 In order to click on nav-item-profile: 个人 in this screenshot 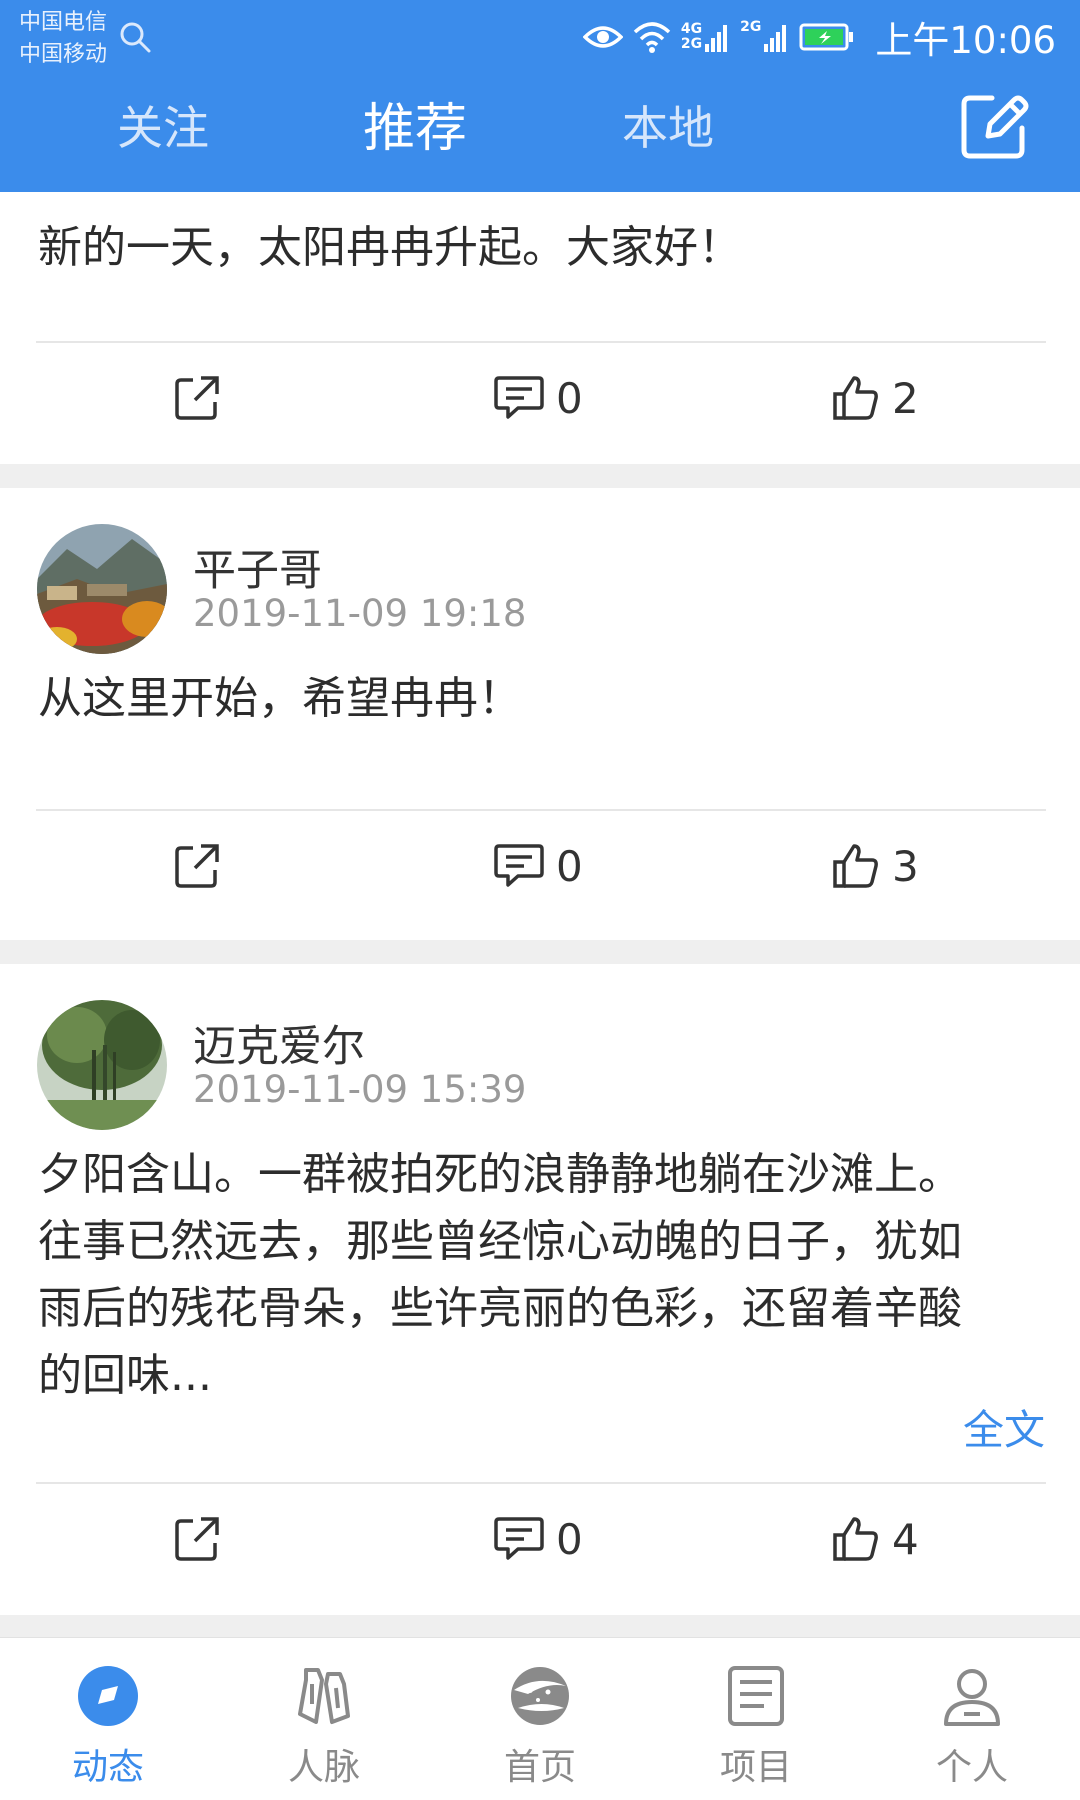, I will do `click(972, 1719)`.